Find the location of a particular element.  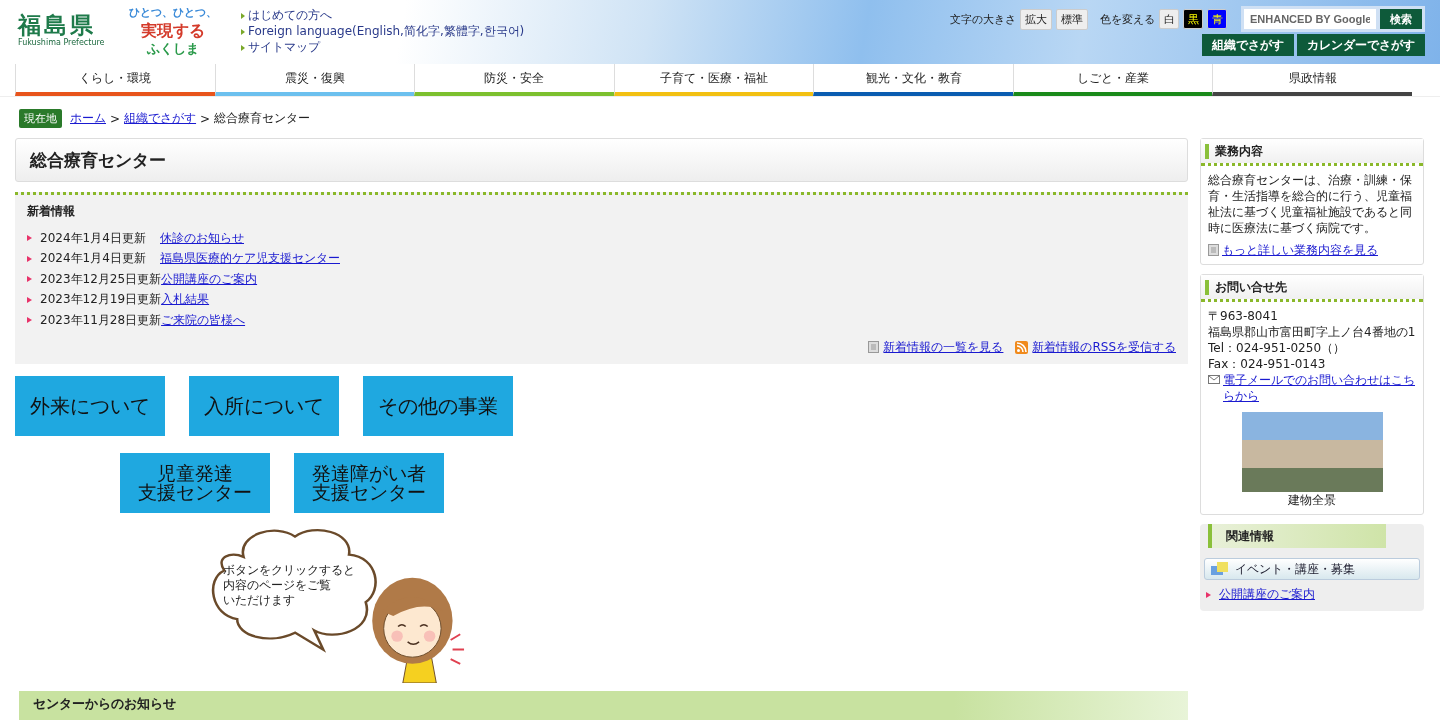

nav-tile: 児童発達 支援センター is located at coordinates (195, 482).